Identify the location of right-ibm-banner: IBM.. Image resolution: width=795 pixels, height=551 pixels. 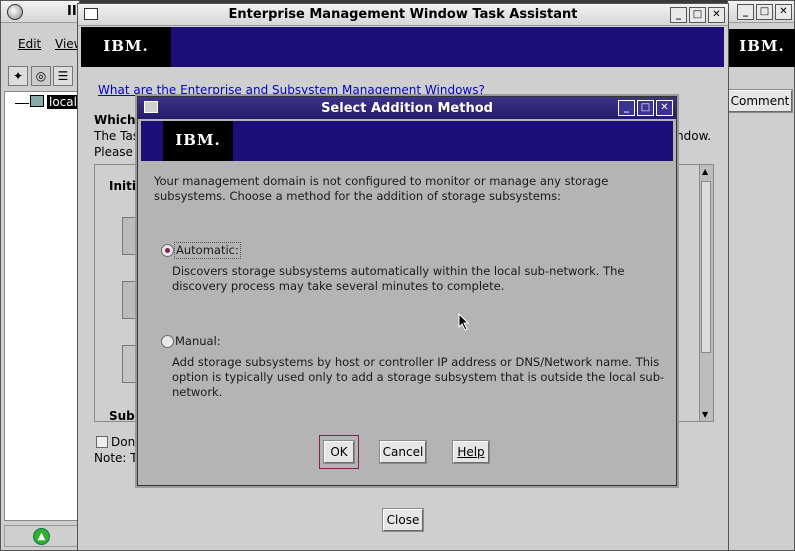
(761, 48).